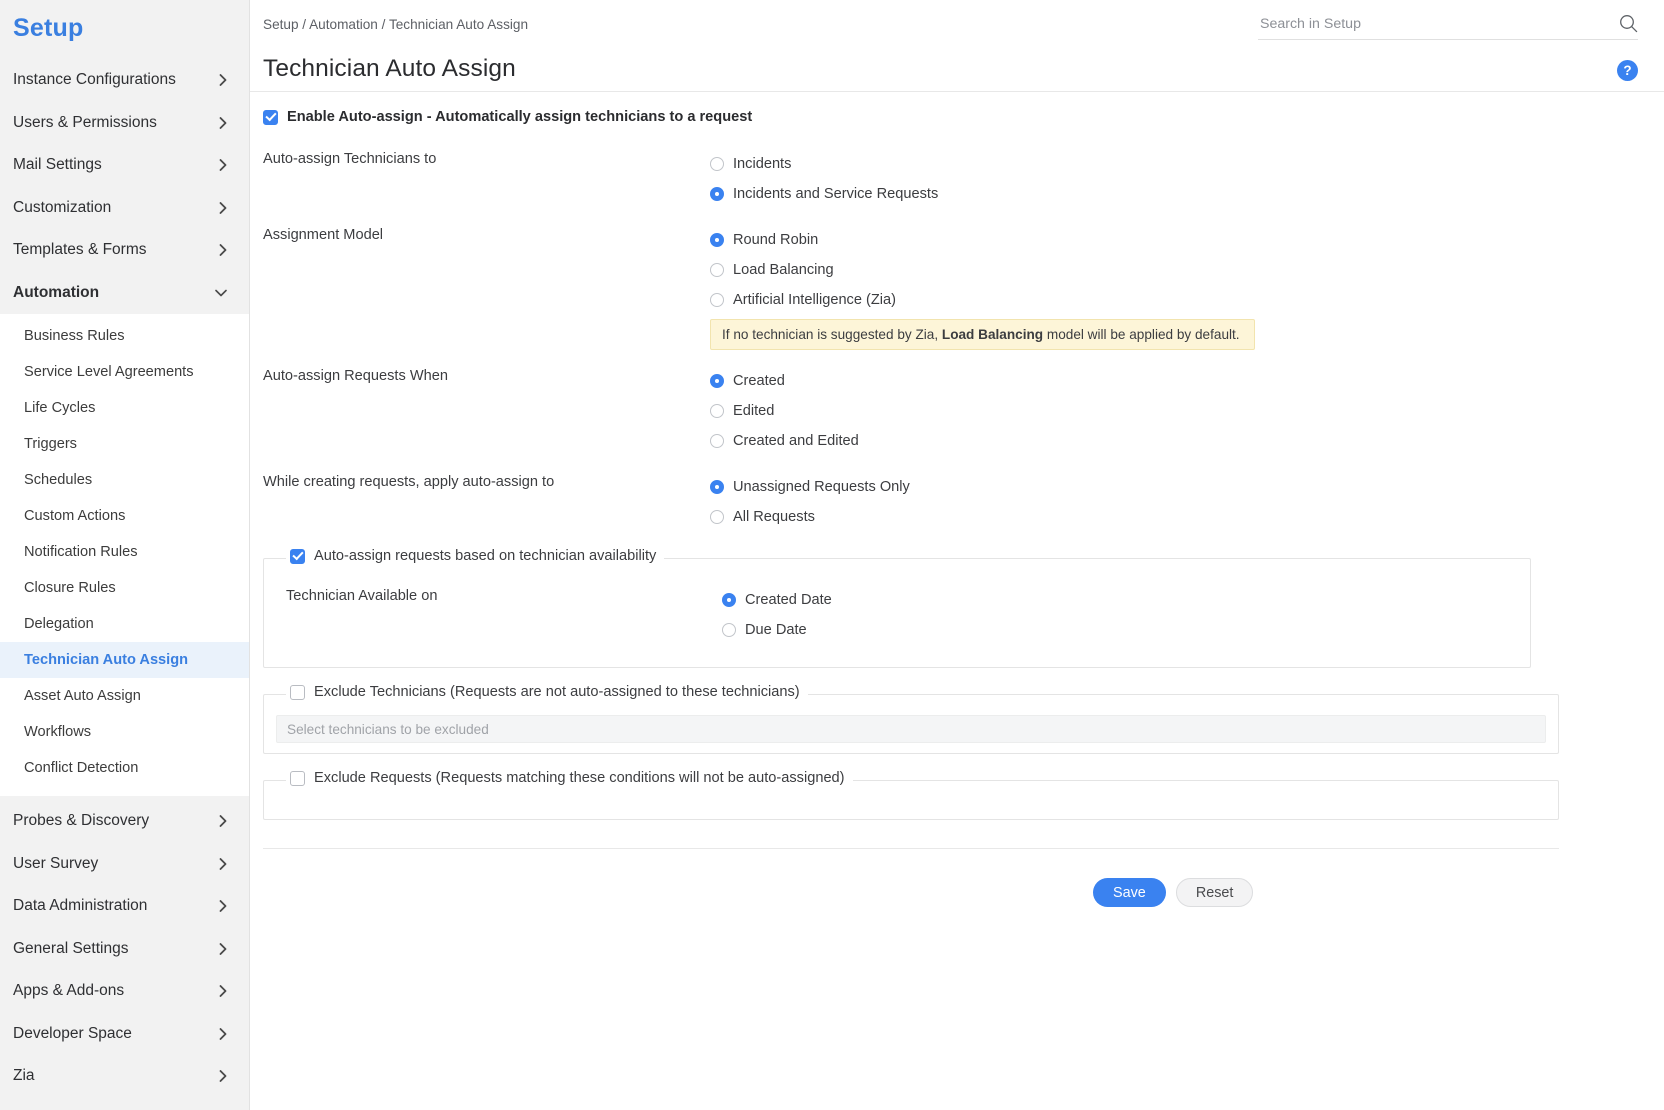  What do you see at coordinates (80, 250) in the screenshot?
I see `sidebar-item-label: Templates & Forms` at bounding box center [80, 250].